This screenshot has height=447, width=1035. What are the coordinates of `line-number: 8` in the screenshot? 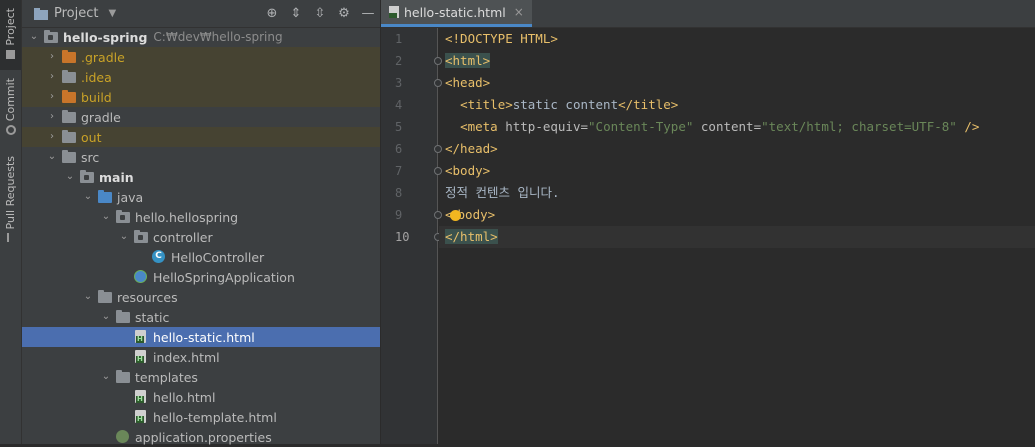 It's located at (399, 193).